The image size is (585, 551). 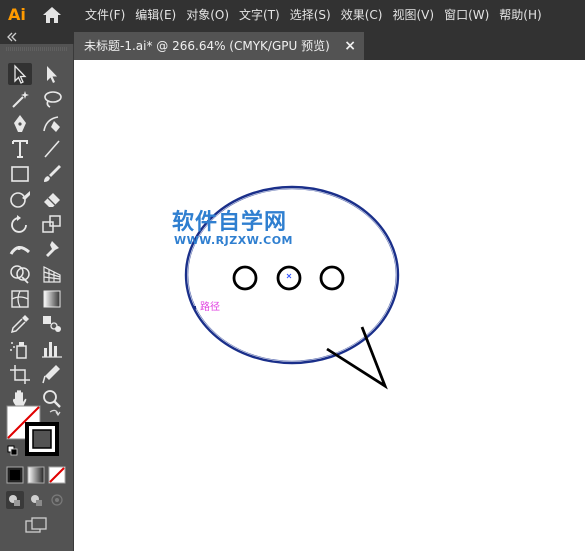 What do you see at coordinates (15, 500) in the screenshot?
I see `draw-normal-icon` at bounding box center [15, 500].